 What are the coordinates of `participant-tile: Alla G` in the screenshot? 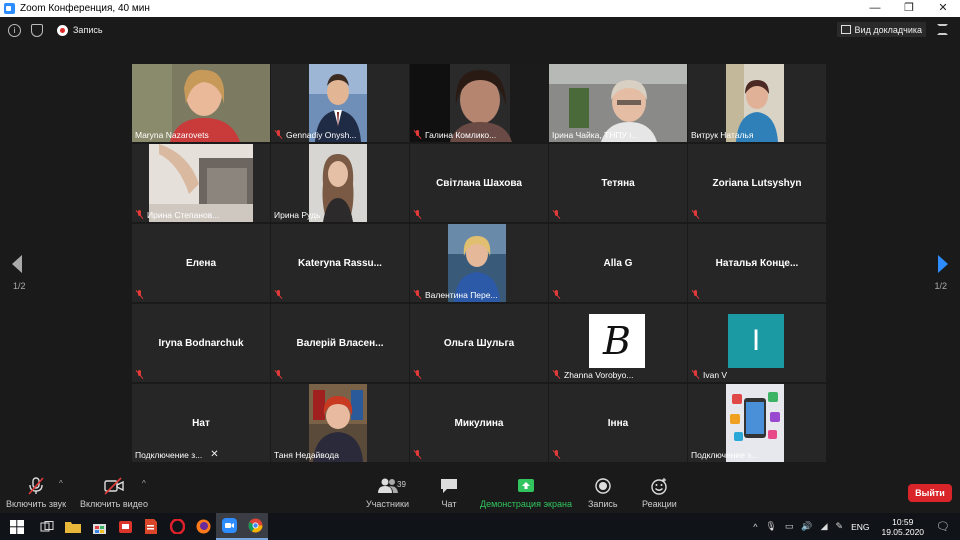 It's located at (618, 263).